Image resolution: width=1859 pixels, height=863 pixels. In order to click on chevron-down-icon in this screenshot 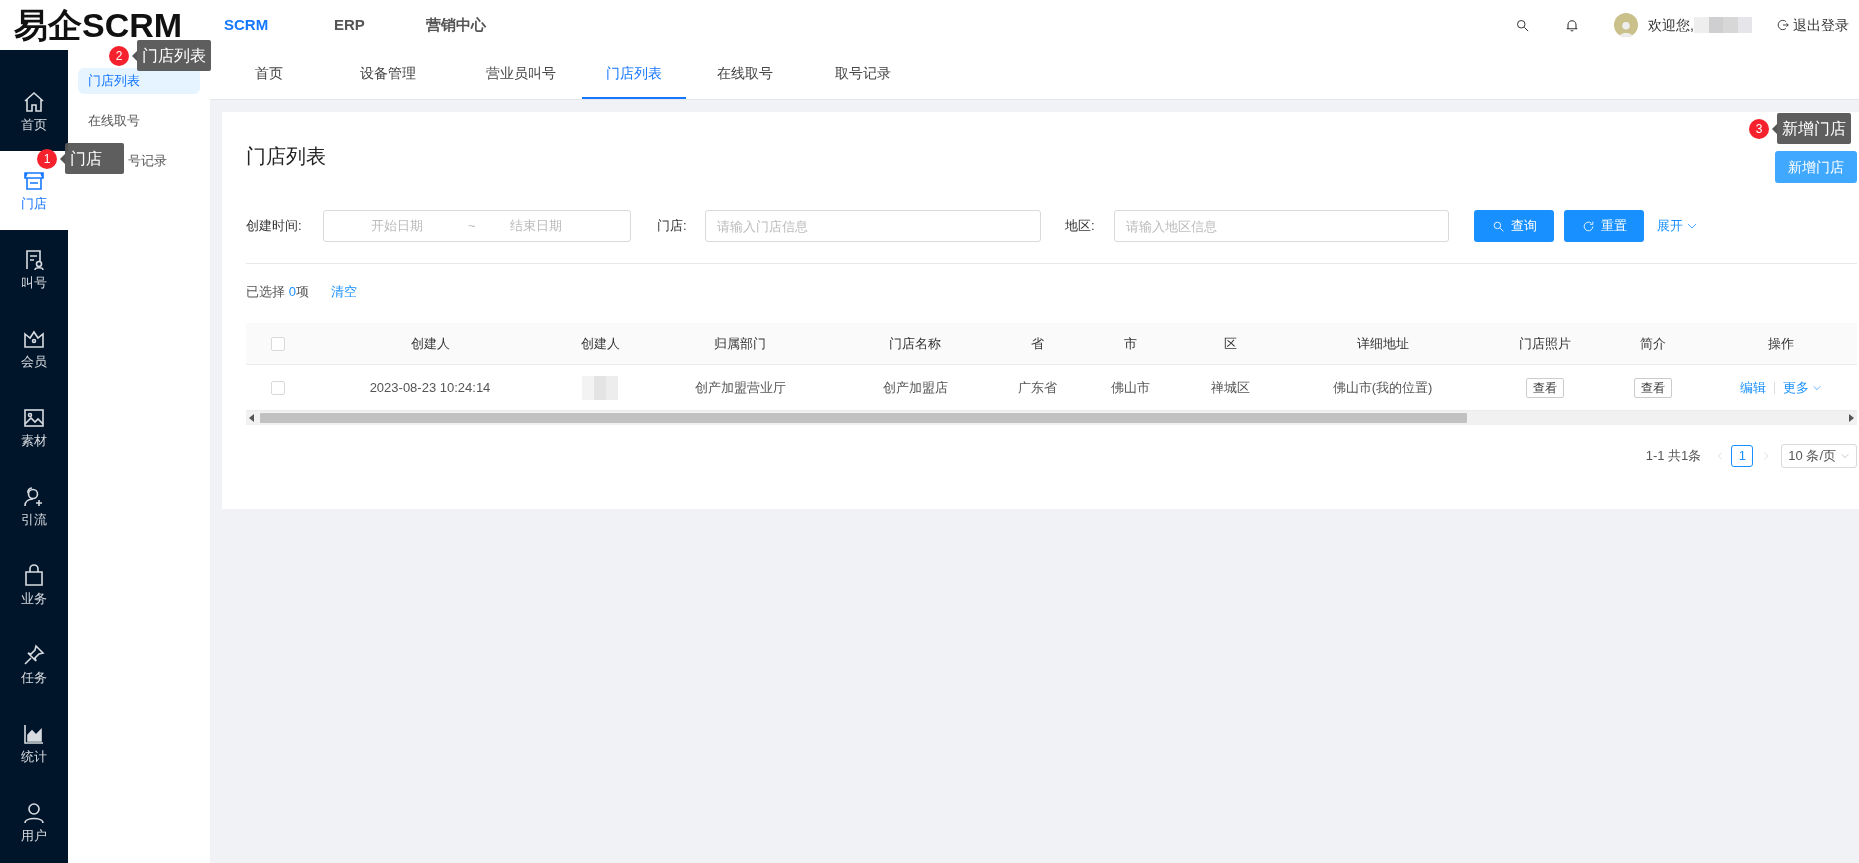, I will do `click(1845, 456)`.